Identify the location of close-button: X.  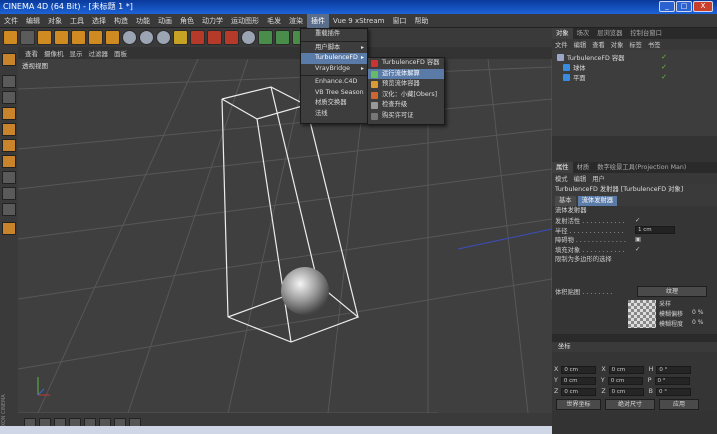
(703, 6).